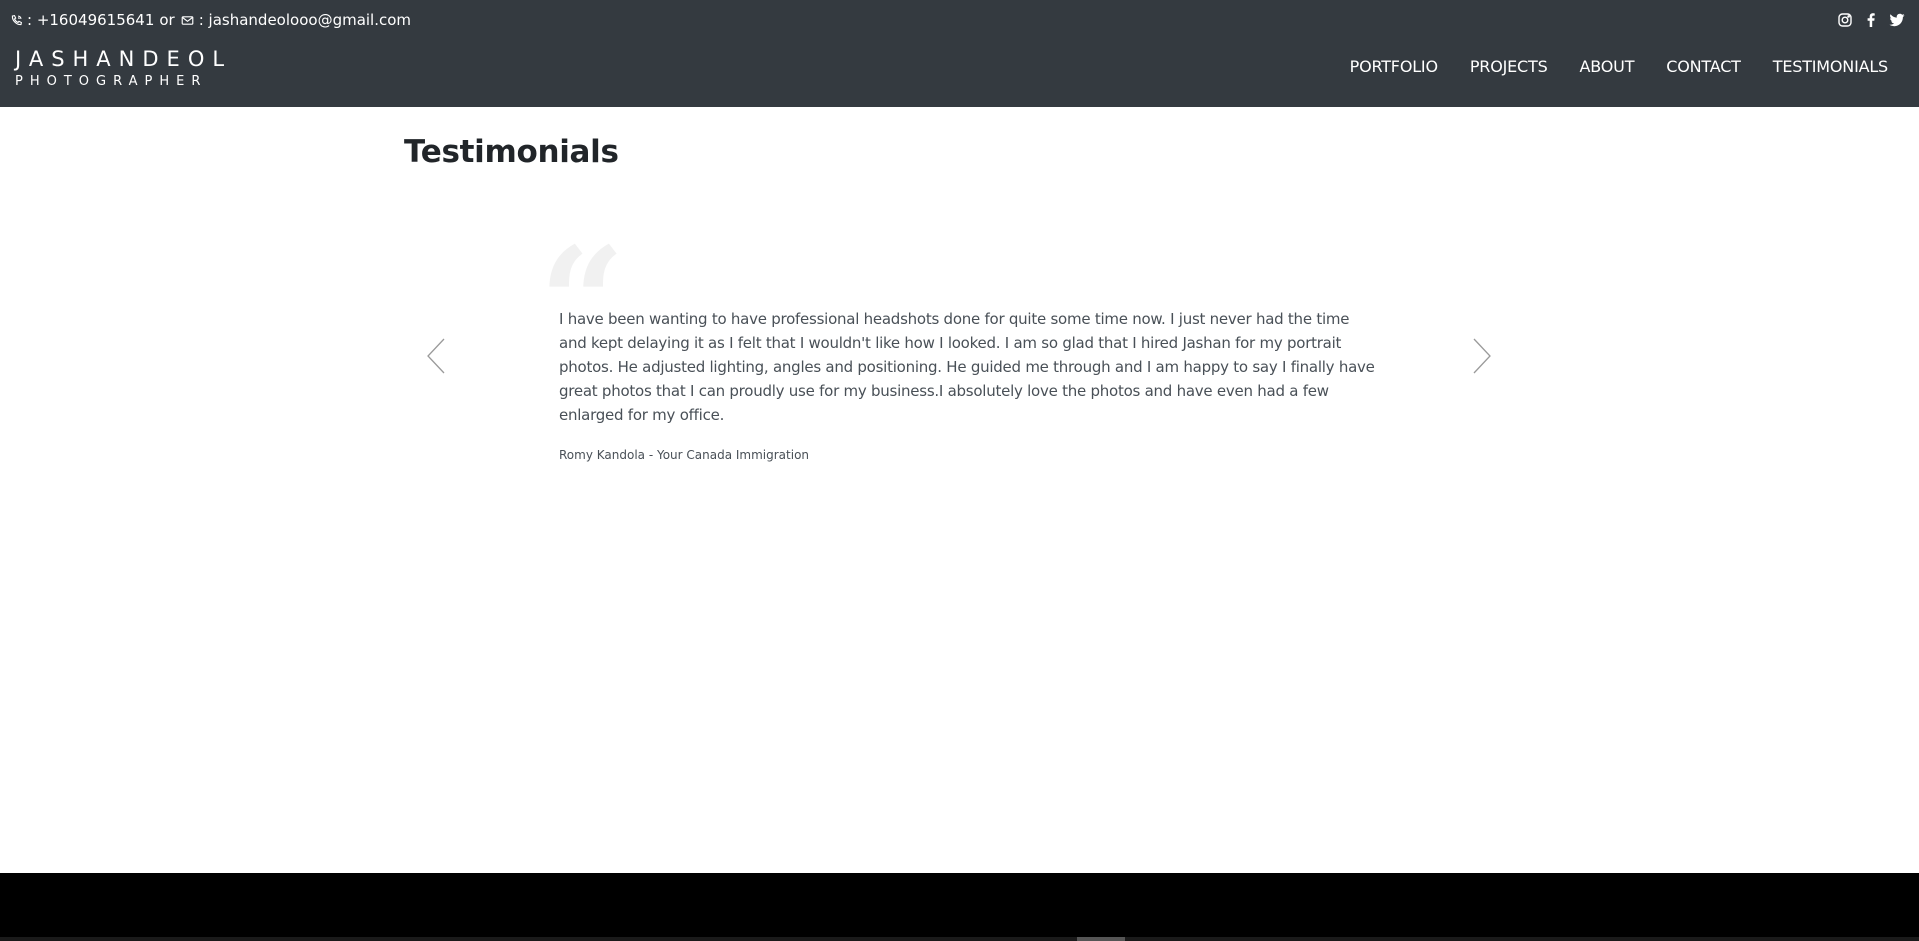 Image resolution: width=1919 pixels, height=941 pixels. I want to click on horizontal-scrollbar, so click(959, 939).